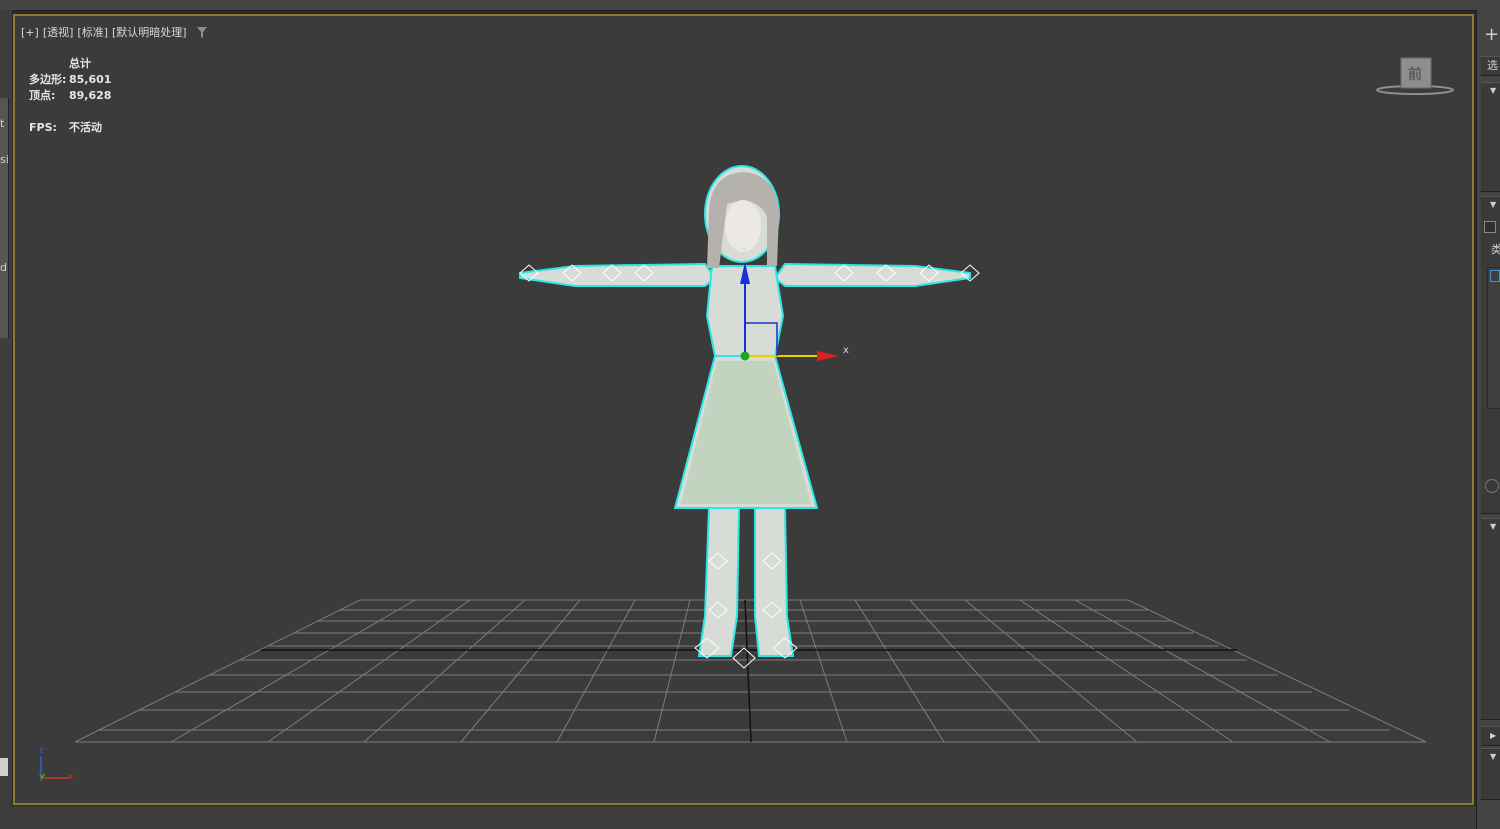  I want to click on tab-fragment-label: 选, so click(1492, 65).